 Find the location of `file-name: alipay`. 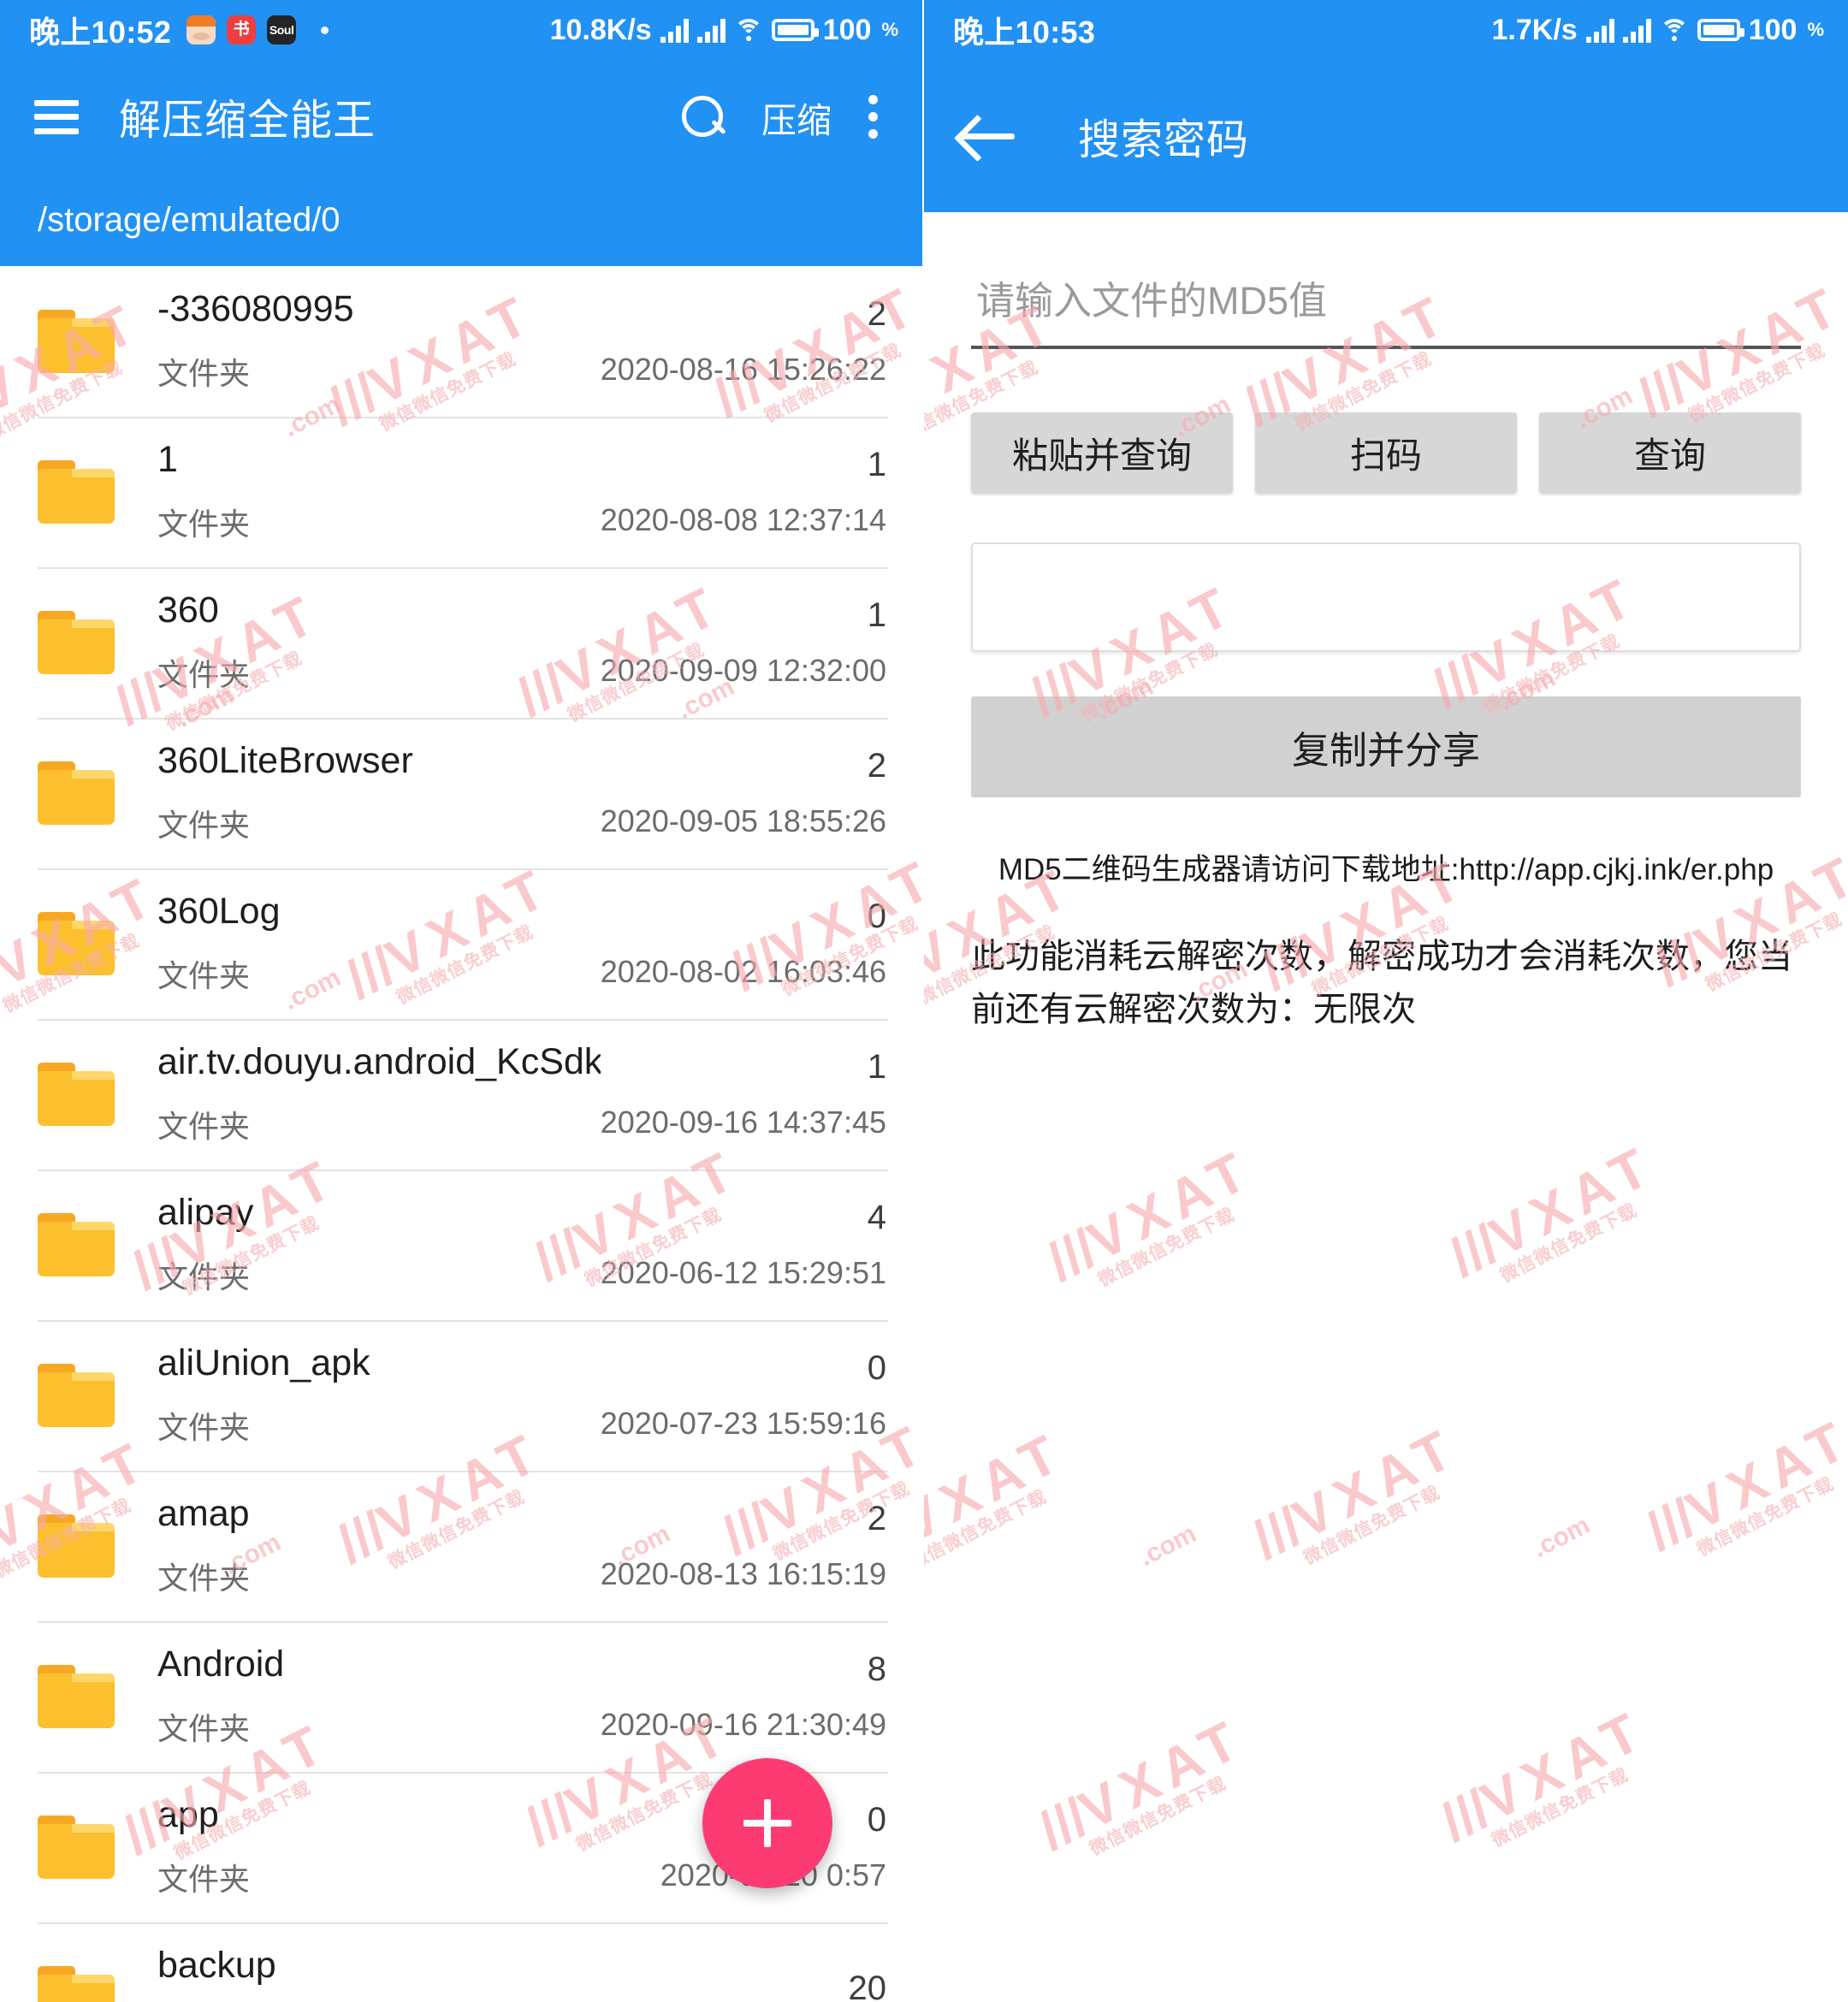

file-name: alipay is located at coordinates (205, 1213).